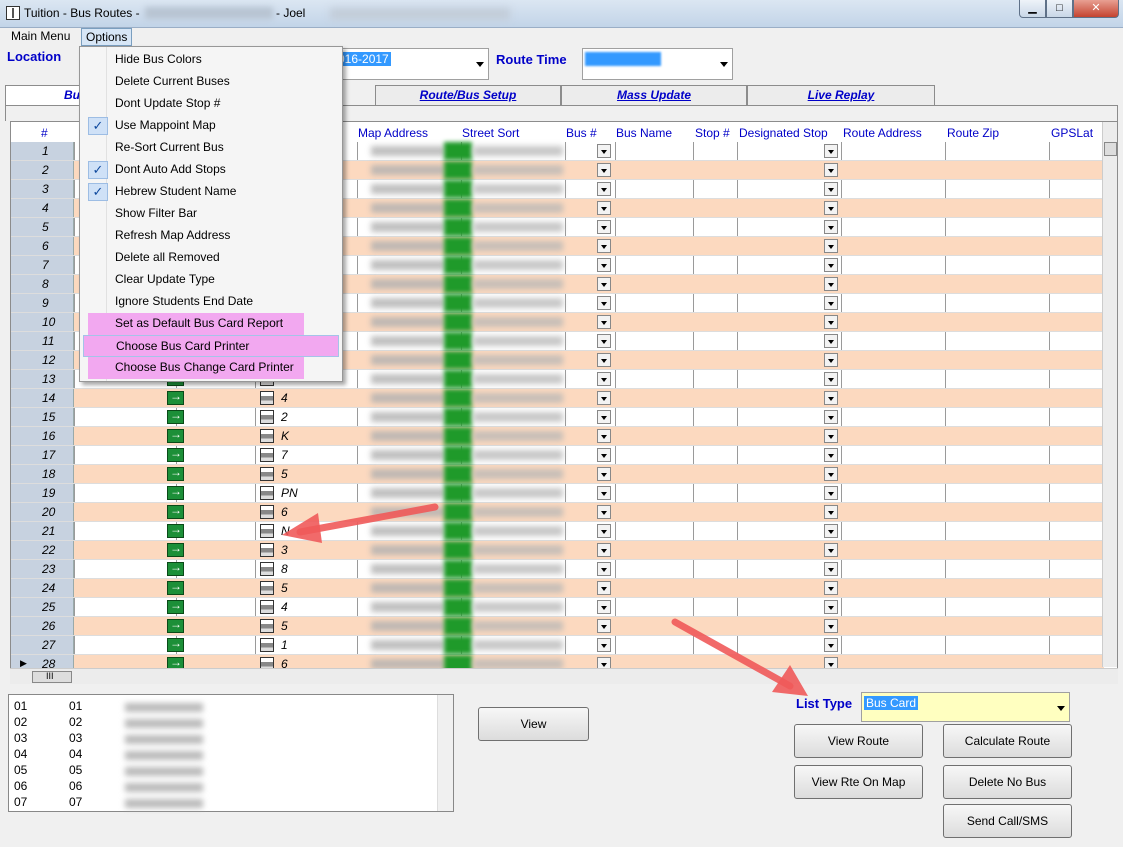 This screenshot has height=847, width=1123. I want to click on row-number-cell: 3, so click(42, 189).